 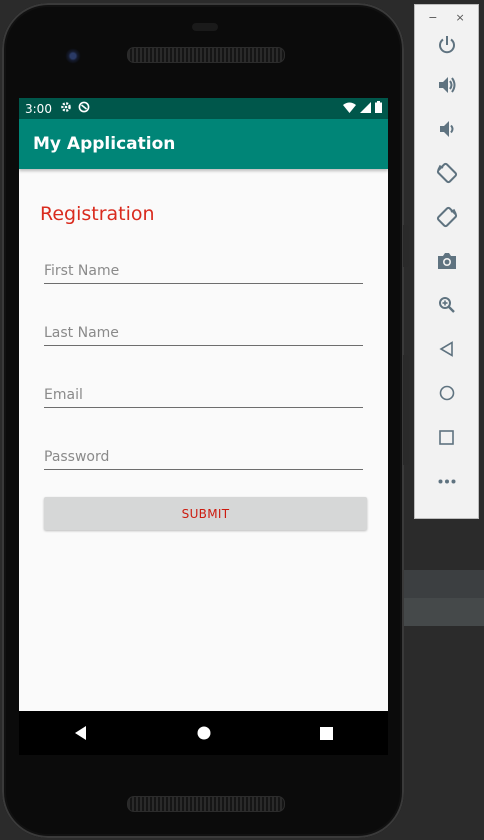 I want to click on ide-panel-strip, so click(x=444, y=584).